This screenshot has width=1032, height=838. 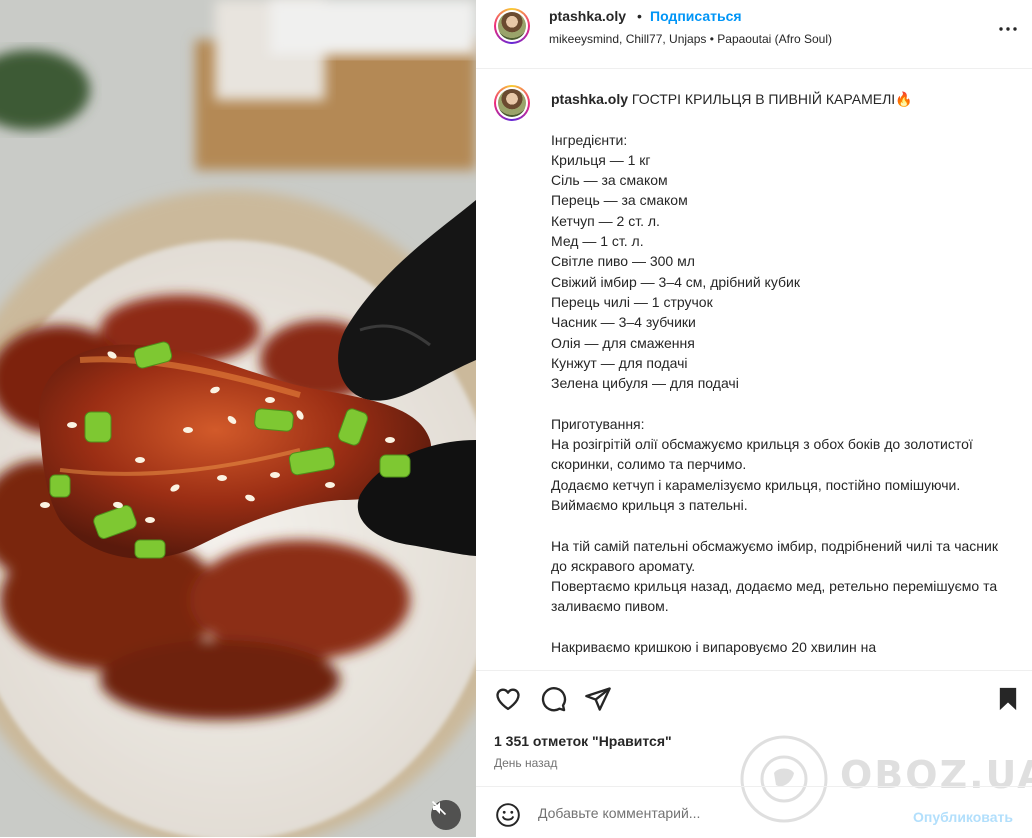 I want to click on more-horizontal-icon, so click(x=1008, y=29).